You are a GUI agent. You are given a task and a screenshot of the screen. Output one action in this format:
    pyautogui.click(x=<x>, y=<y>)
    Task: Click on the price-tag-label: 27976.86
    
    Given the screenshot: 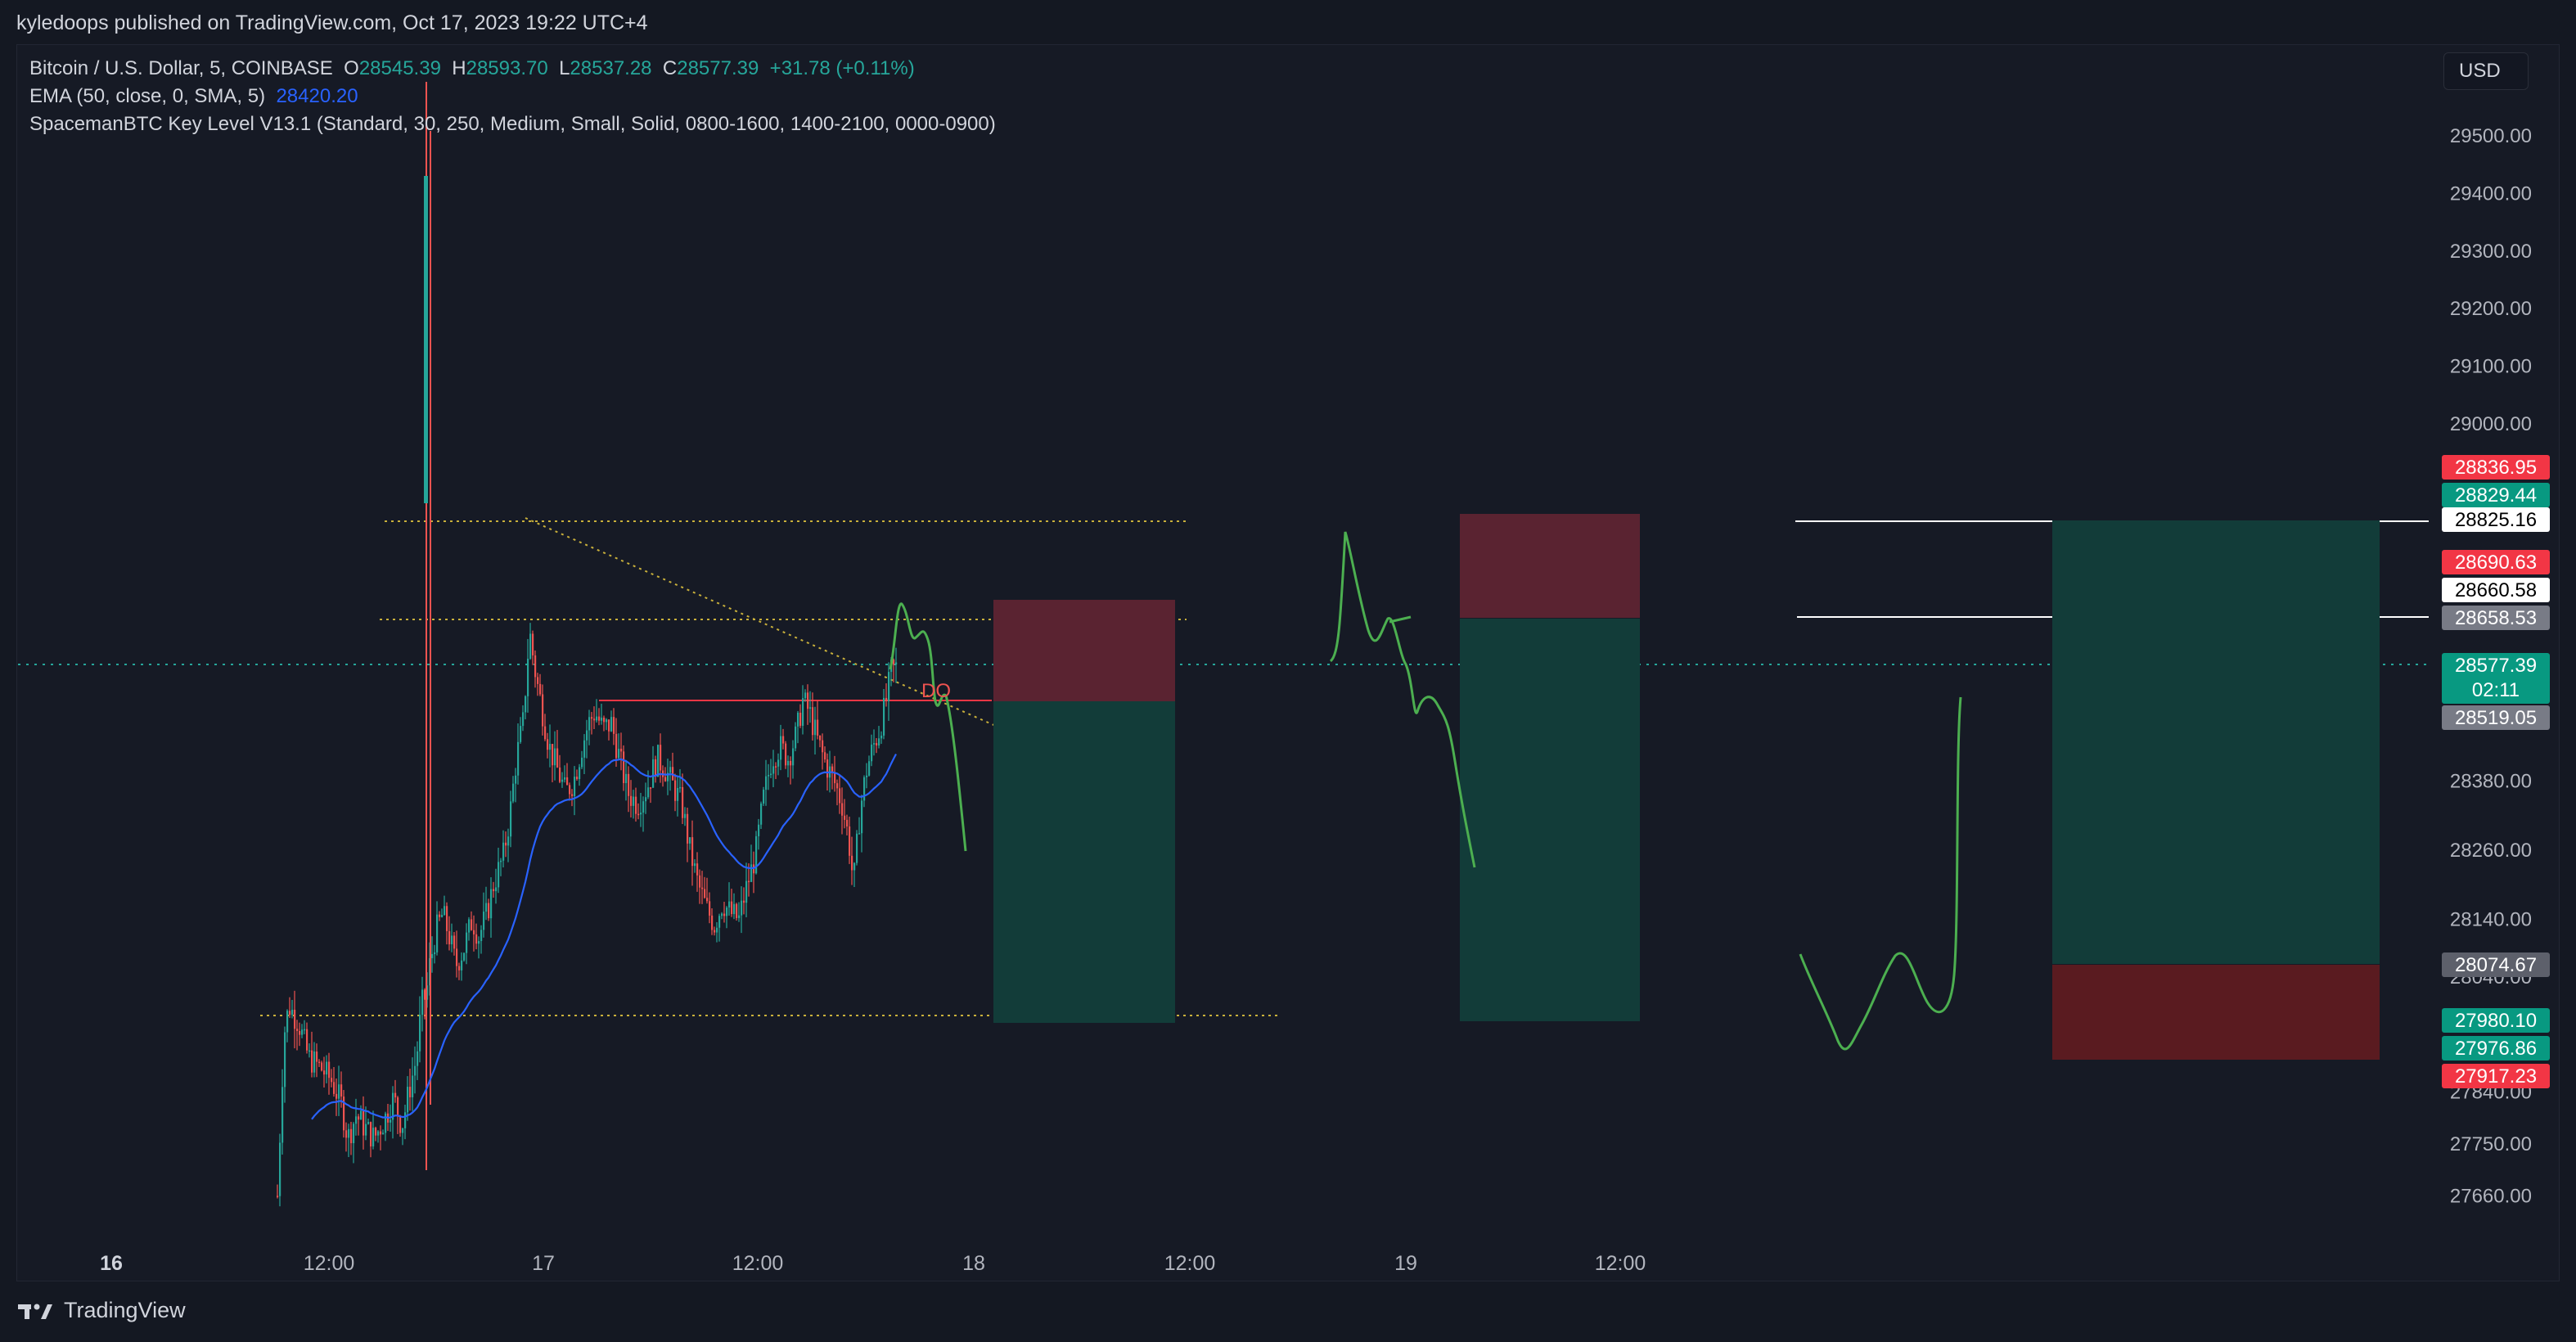 What is the action you would take?
    pyautogui.click(x=2496, y=1049)
    